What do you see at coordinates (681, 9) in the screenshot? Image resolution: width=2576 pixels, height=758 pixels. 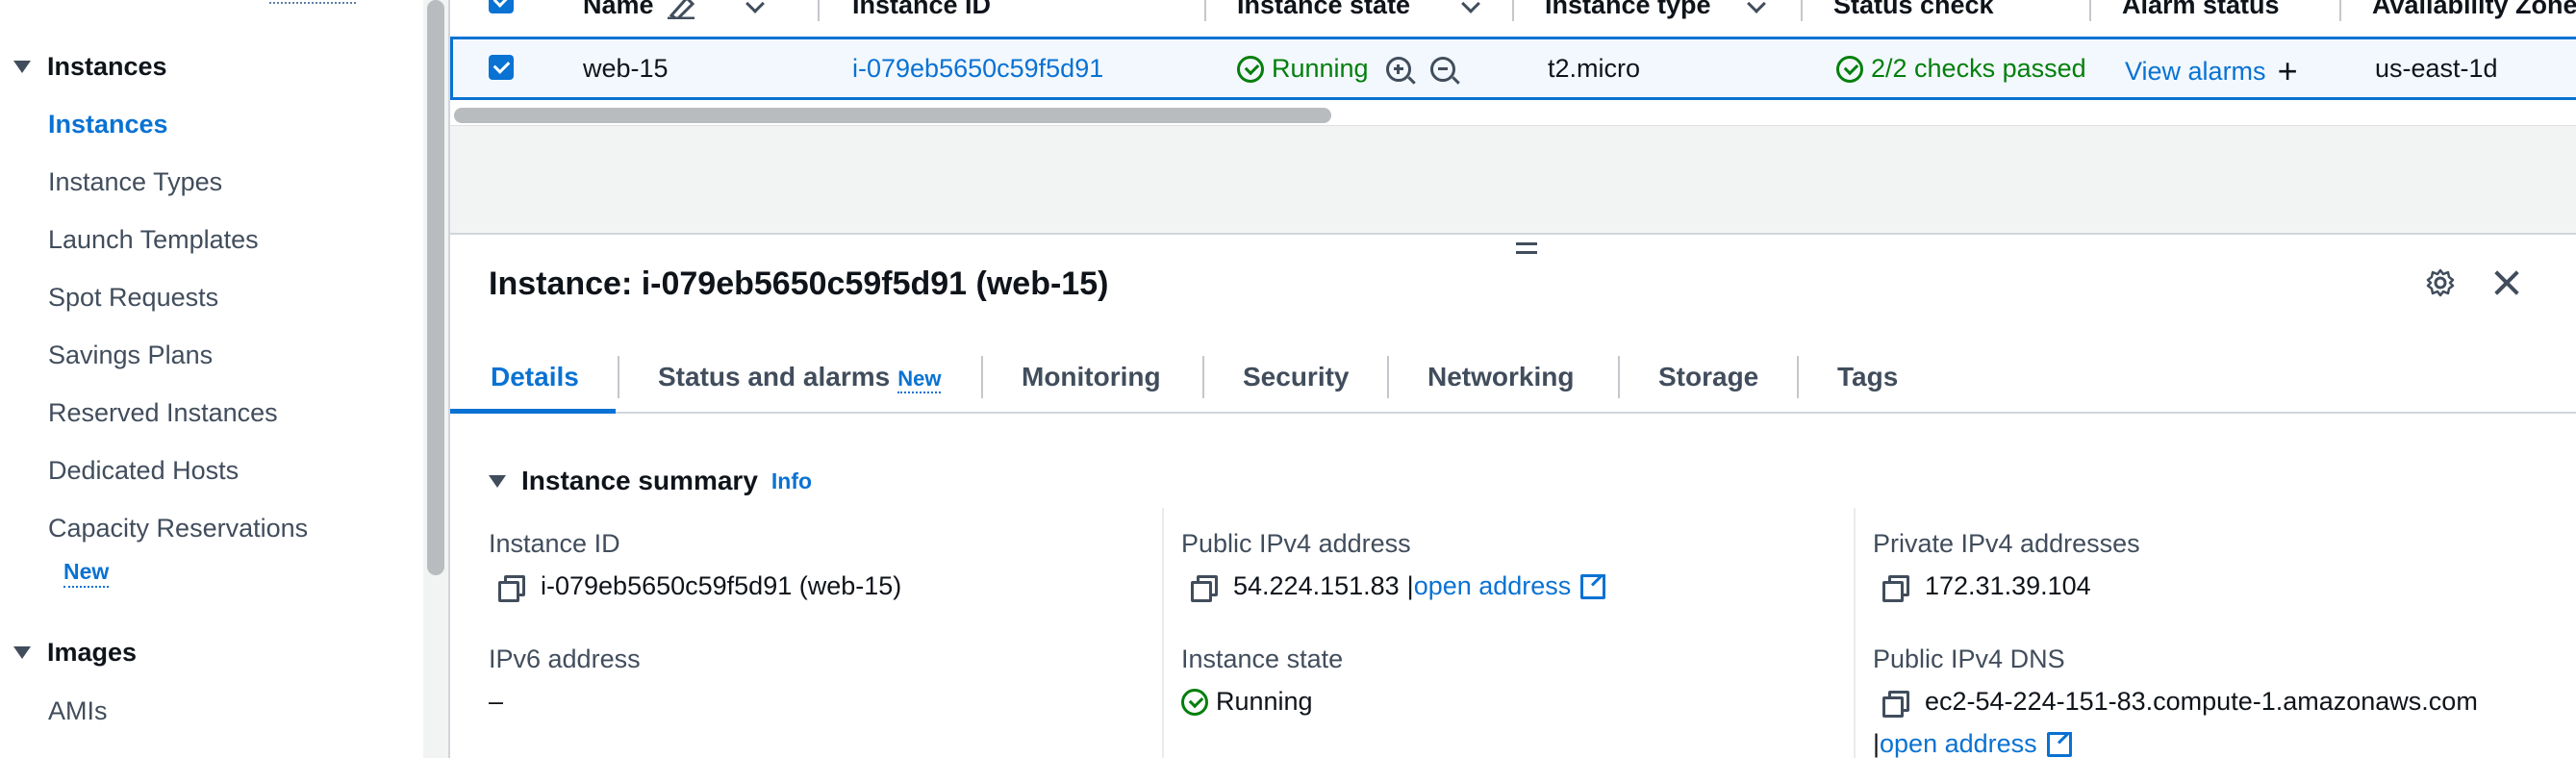 I see `edit-pencil-icon` at bounding box center [681, 9].